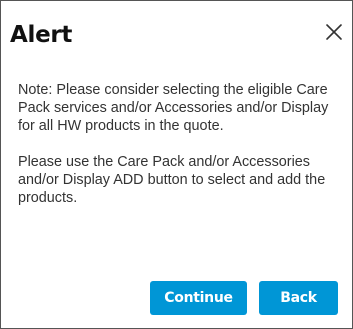  I want to click on dialog-footer: Continue Back, so click(176, 298).